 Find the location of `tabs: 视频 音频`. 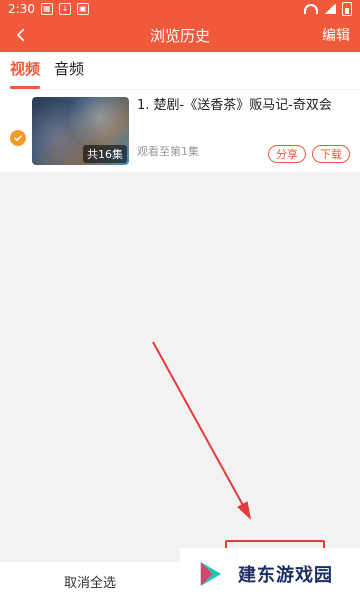

tabs: 视频 音频 is located at coordinates (180, 71).